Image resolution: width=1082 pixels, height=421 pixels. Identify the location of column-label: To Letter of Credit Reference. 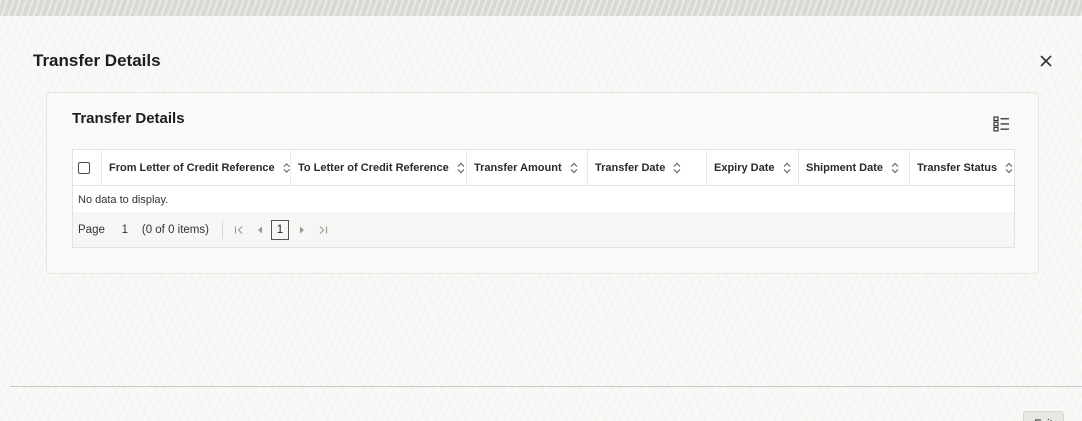
(373, 167).